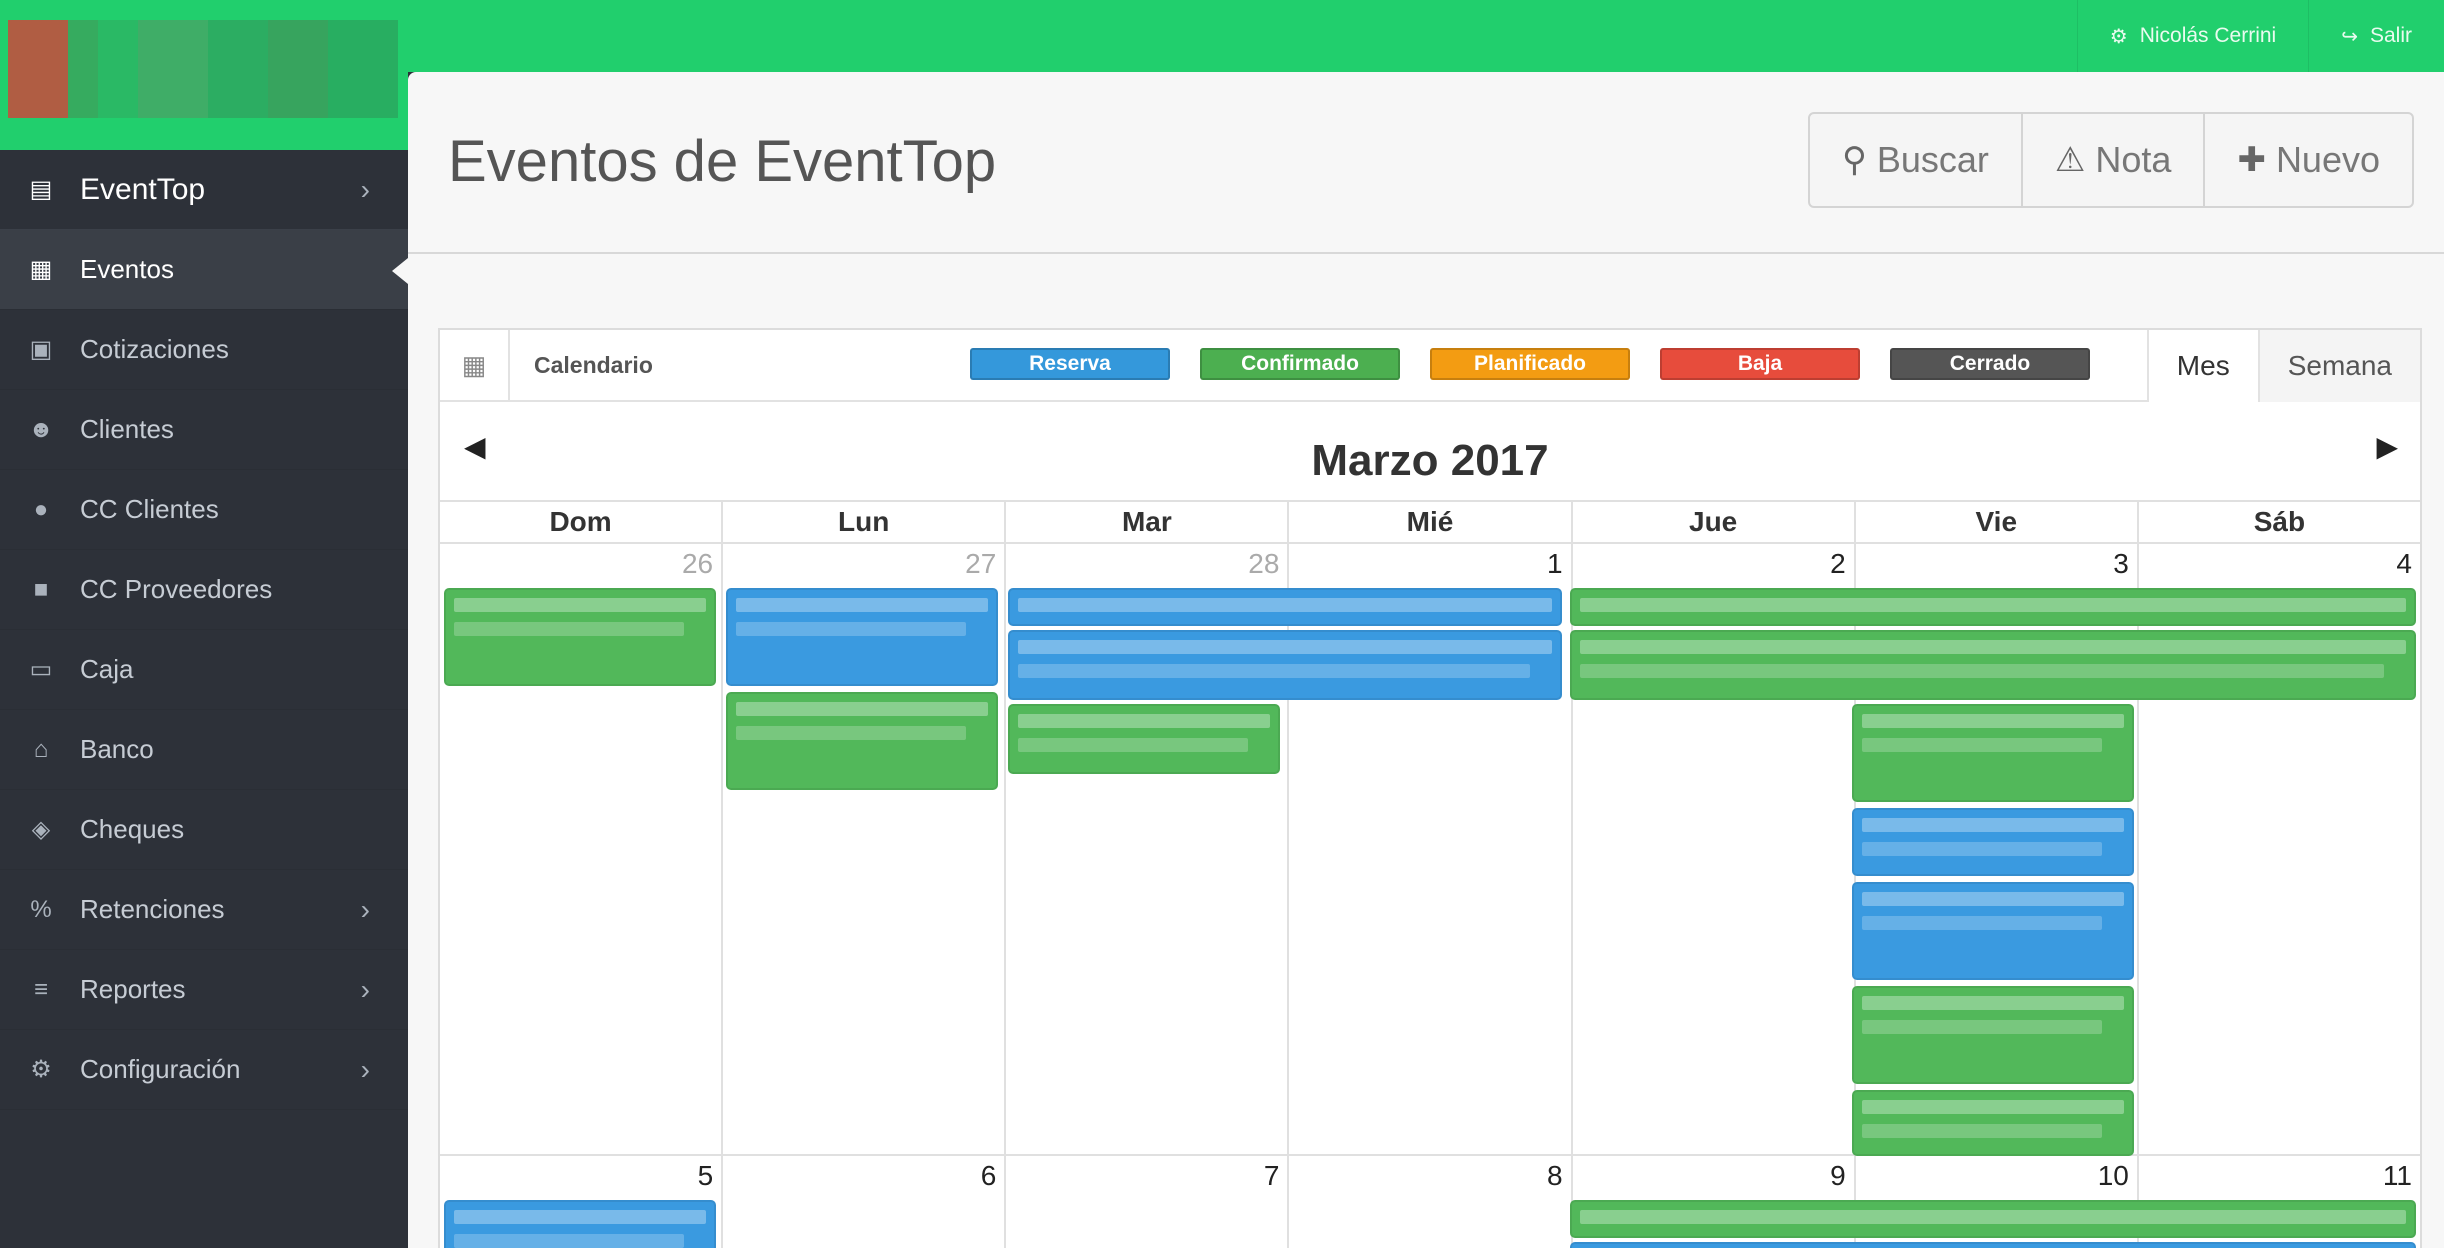 This screenshot has width=2444, height=1248. I want to click on money-icon: ▭, so click(41, 669).